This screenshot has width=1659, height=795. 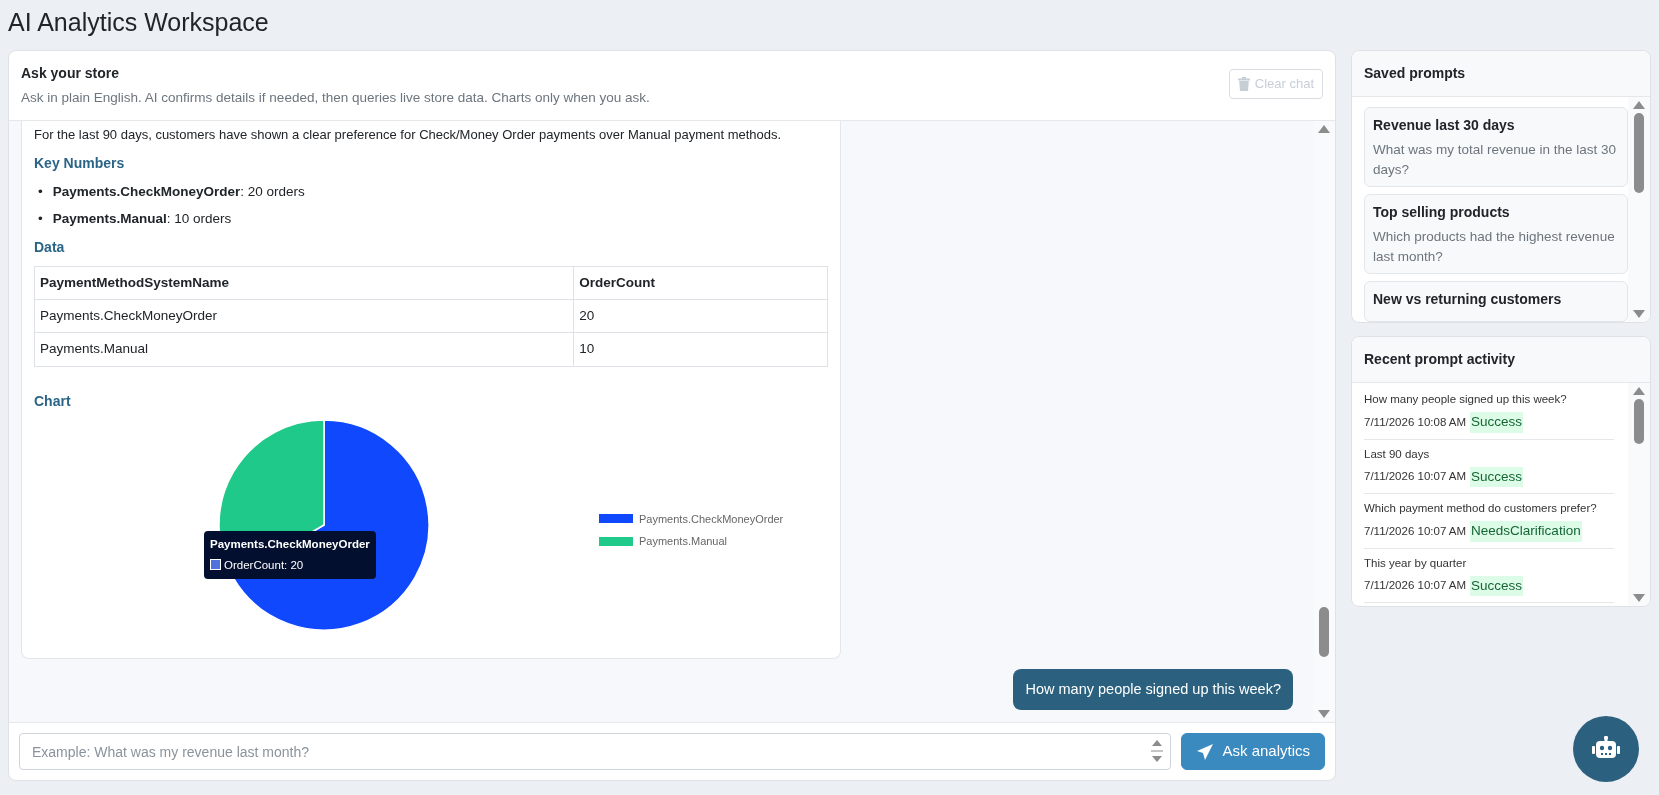 What do you see at coordinates (1442, 213) in the screenshot?
I see `prompt-title: Top selling products` at bounding box center [1442, 213].